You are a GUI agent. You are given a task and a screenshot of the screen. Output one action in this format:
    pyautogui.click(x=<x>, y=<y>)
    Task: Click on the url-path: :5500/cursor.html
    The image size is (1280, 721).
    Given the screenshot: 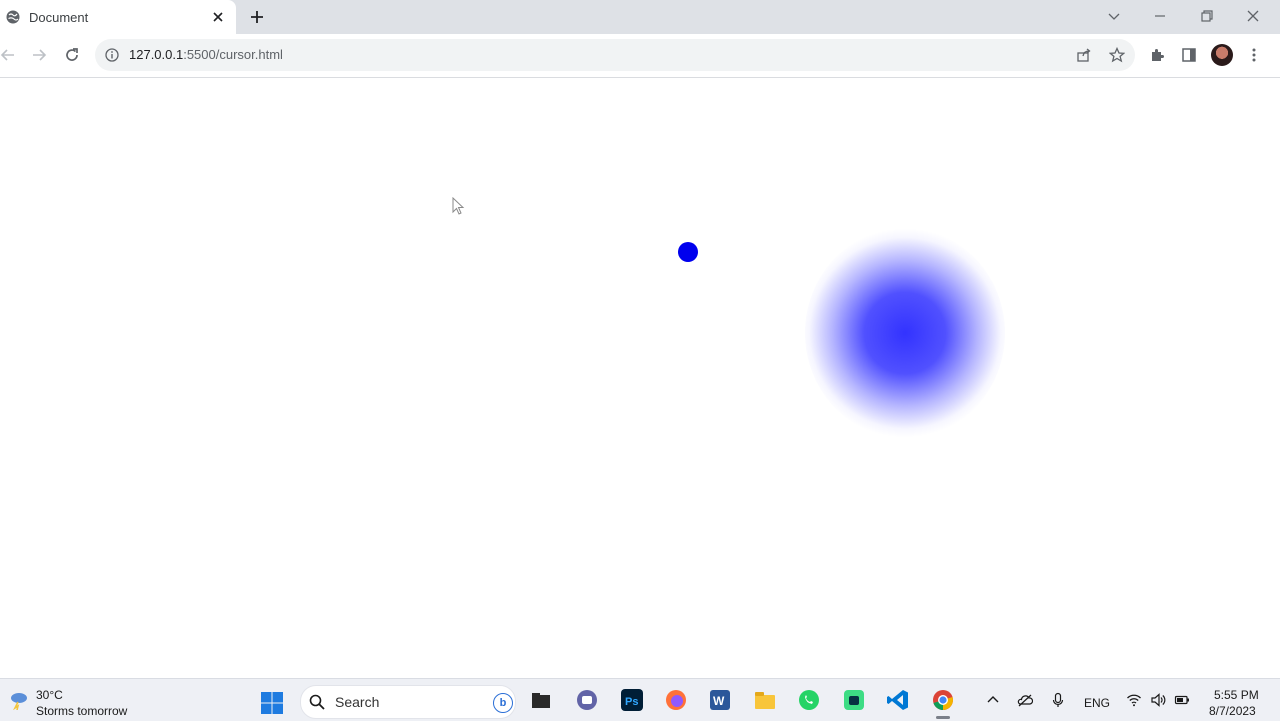 What is the action you would take?
    pyautogui.click(x=233, y=54)
    